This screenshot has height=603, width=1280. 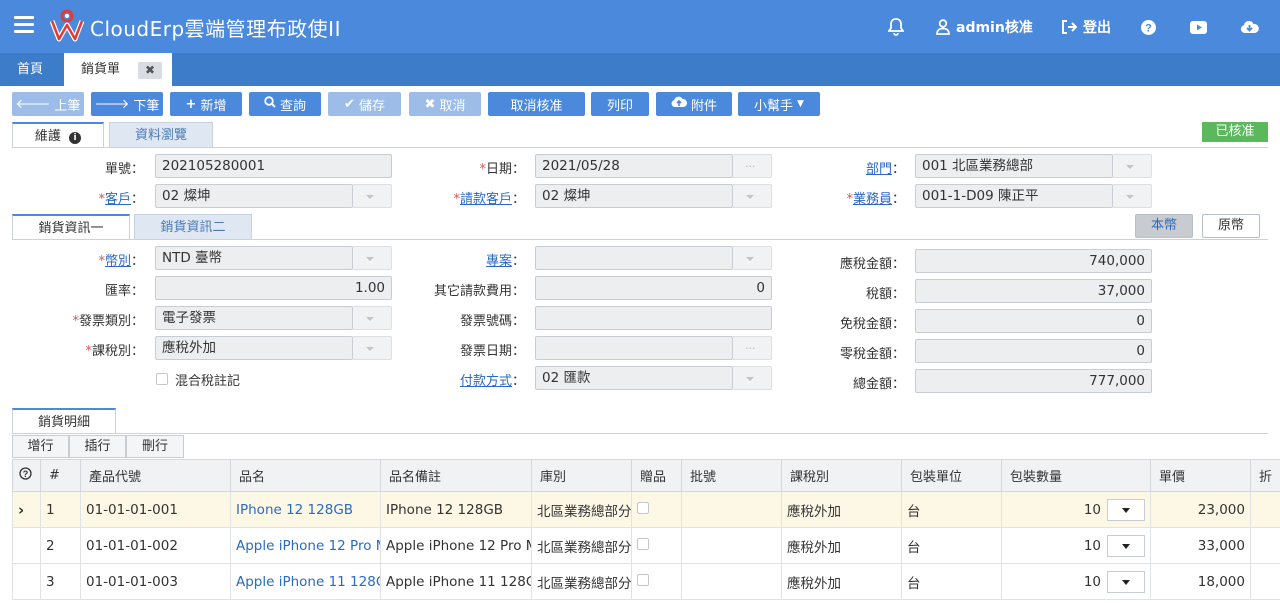 What do you see at coordinates (456, 581) in the screenshot?
I see `product-note: Apple iPhone 11 128G` at bounding box center [456, 581].